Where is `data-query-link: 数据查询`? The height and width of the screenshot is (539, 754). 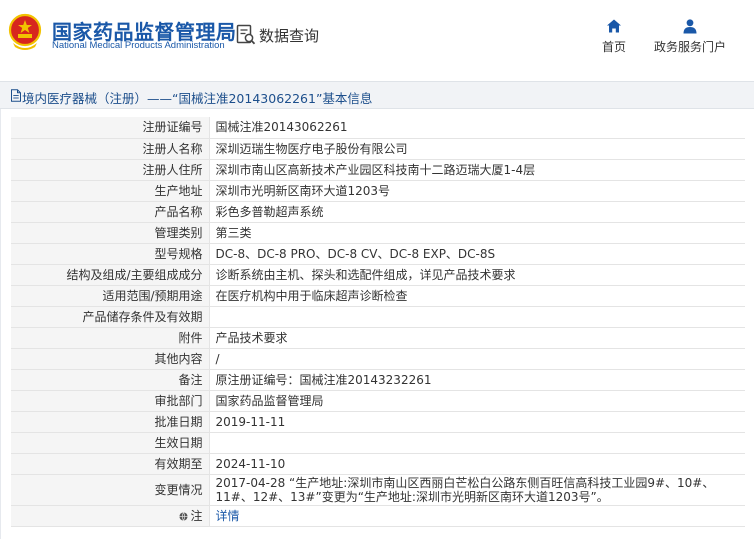
data-query-link: 数据查询 is located at coordinates (277, 35).